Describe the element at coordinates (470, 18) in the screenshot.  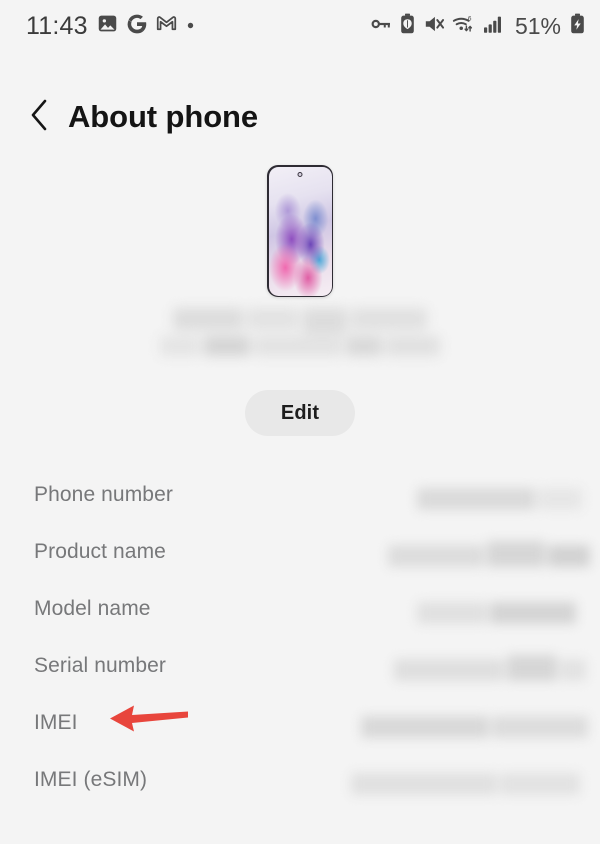
I see `svg-text: 6` at that location.